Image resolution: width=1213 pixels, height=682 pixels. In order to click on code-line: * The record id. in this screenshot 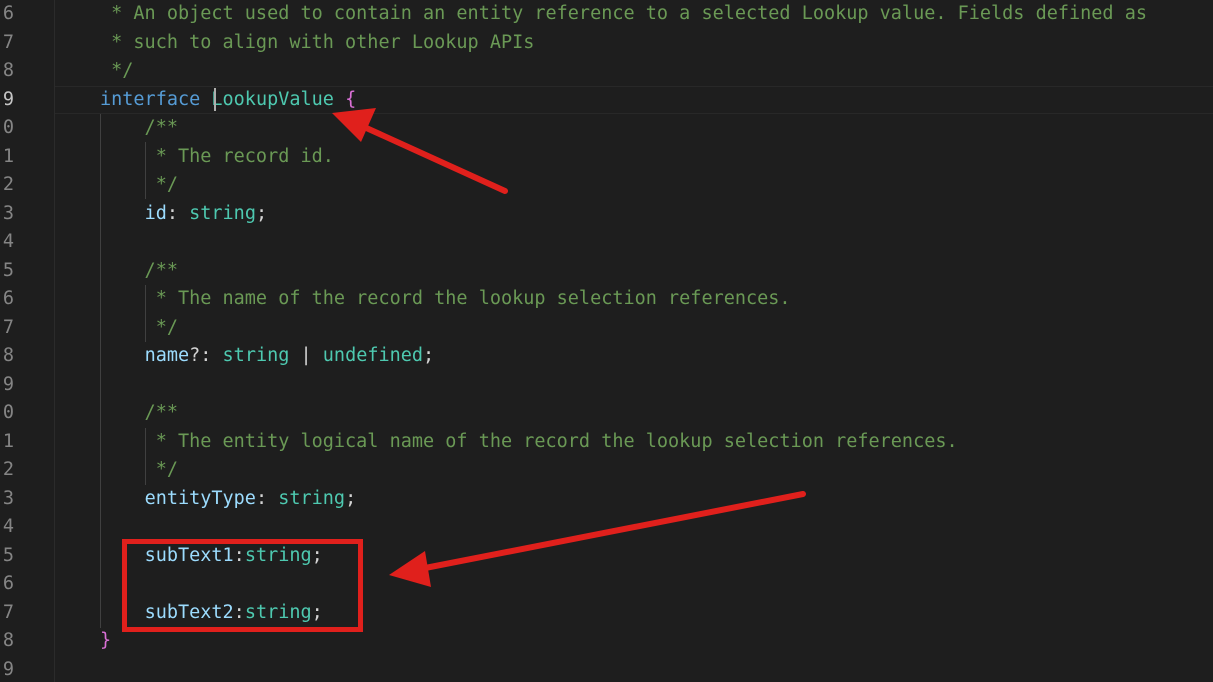, I will do `click(217, 157)`.